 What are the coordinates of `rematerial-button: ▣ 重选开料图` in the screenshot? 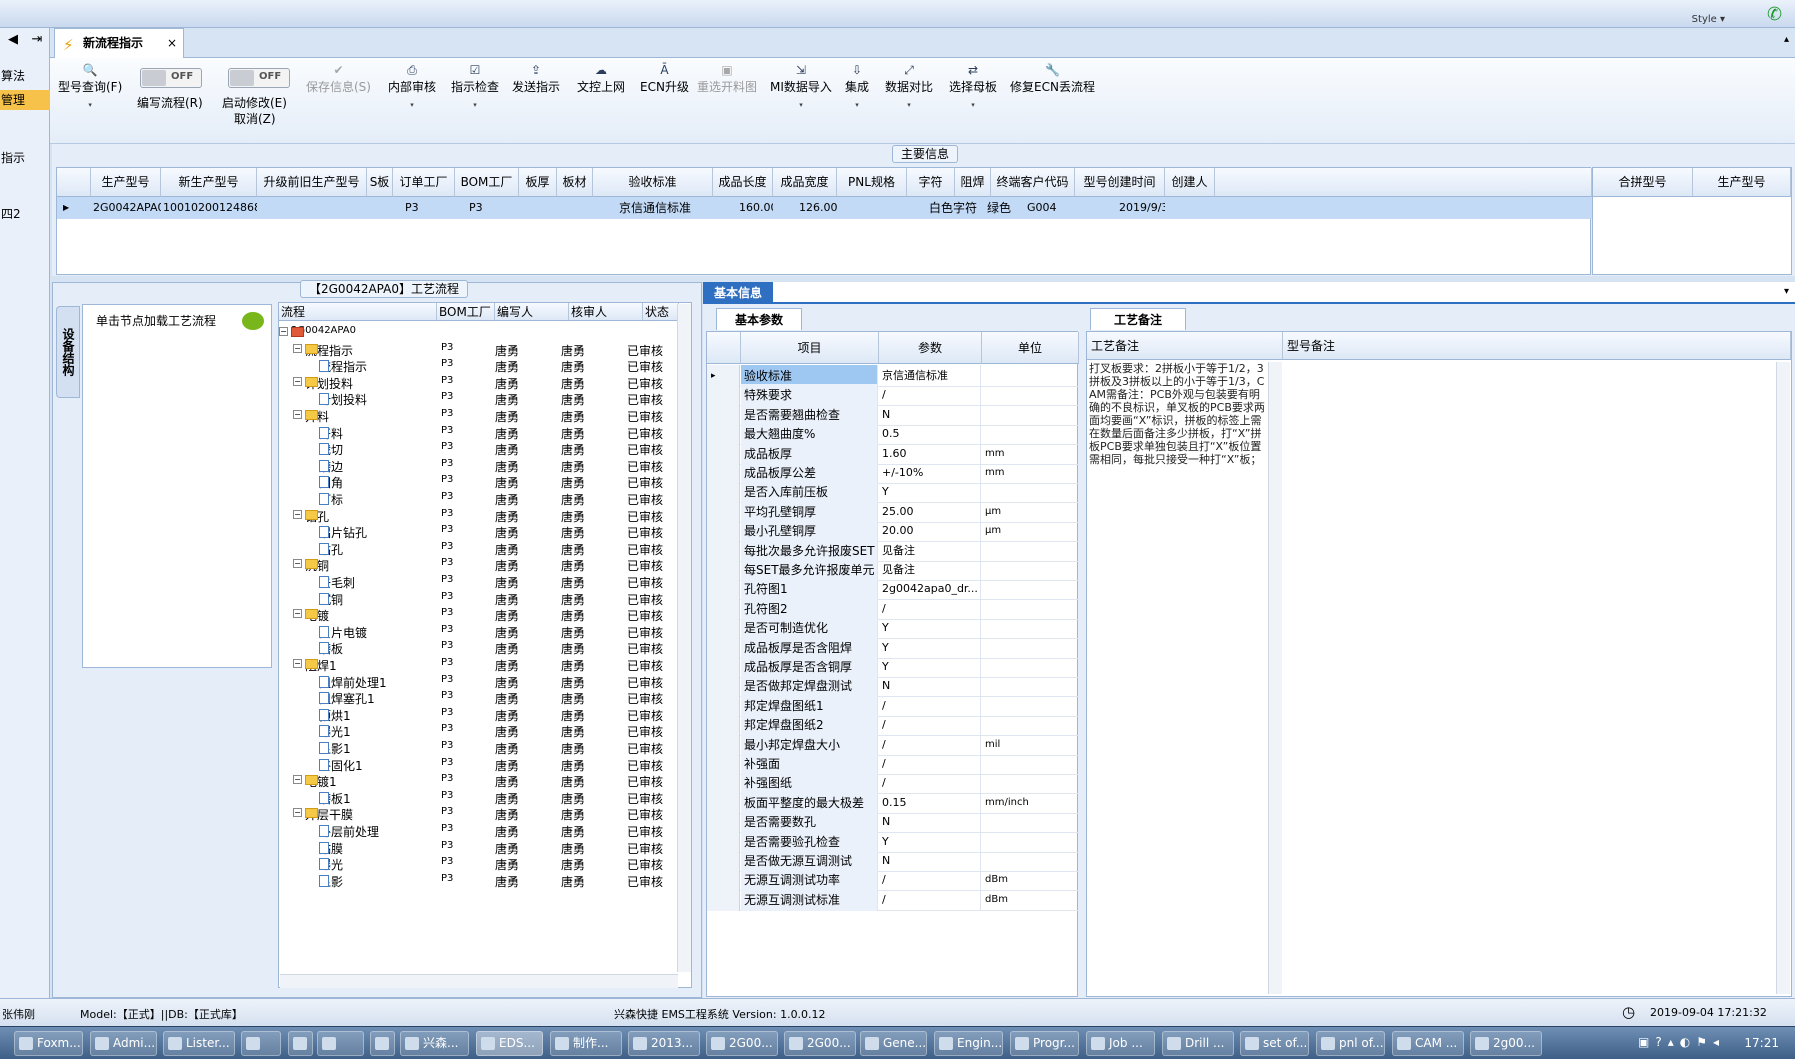 It's located at (727, 78).